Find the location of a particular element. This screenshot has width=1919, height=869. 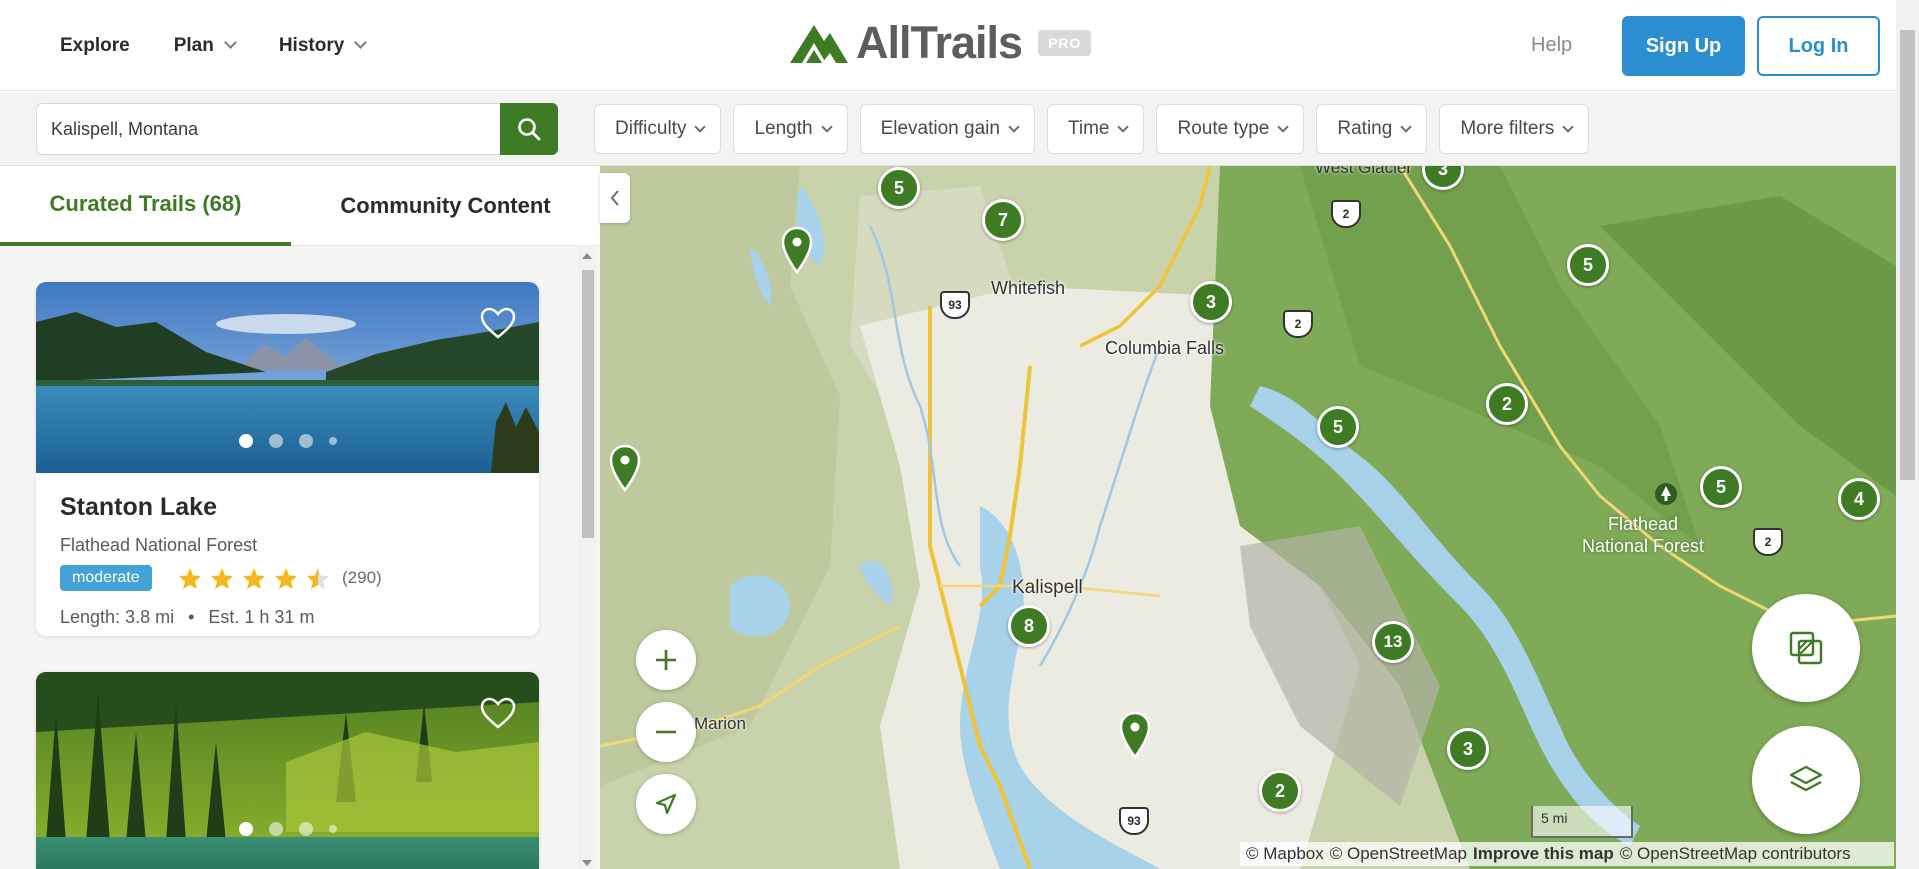

tab-curated-trails: Curated Trails (68) is located at coordinates (145, 206).